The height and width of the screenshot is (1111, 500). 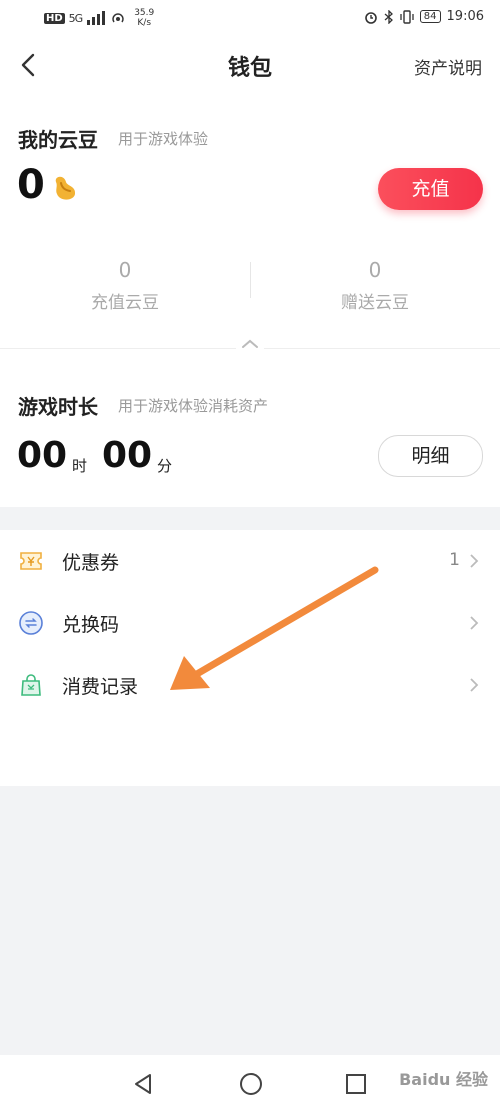 I want to click on exchange-icon, so click(x=31, y=623).